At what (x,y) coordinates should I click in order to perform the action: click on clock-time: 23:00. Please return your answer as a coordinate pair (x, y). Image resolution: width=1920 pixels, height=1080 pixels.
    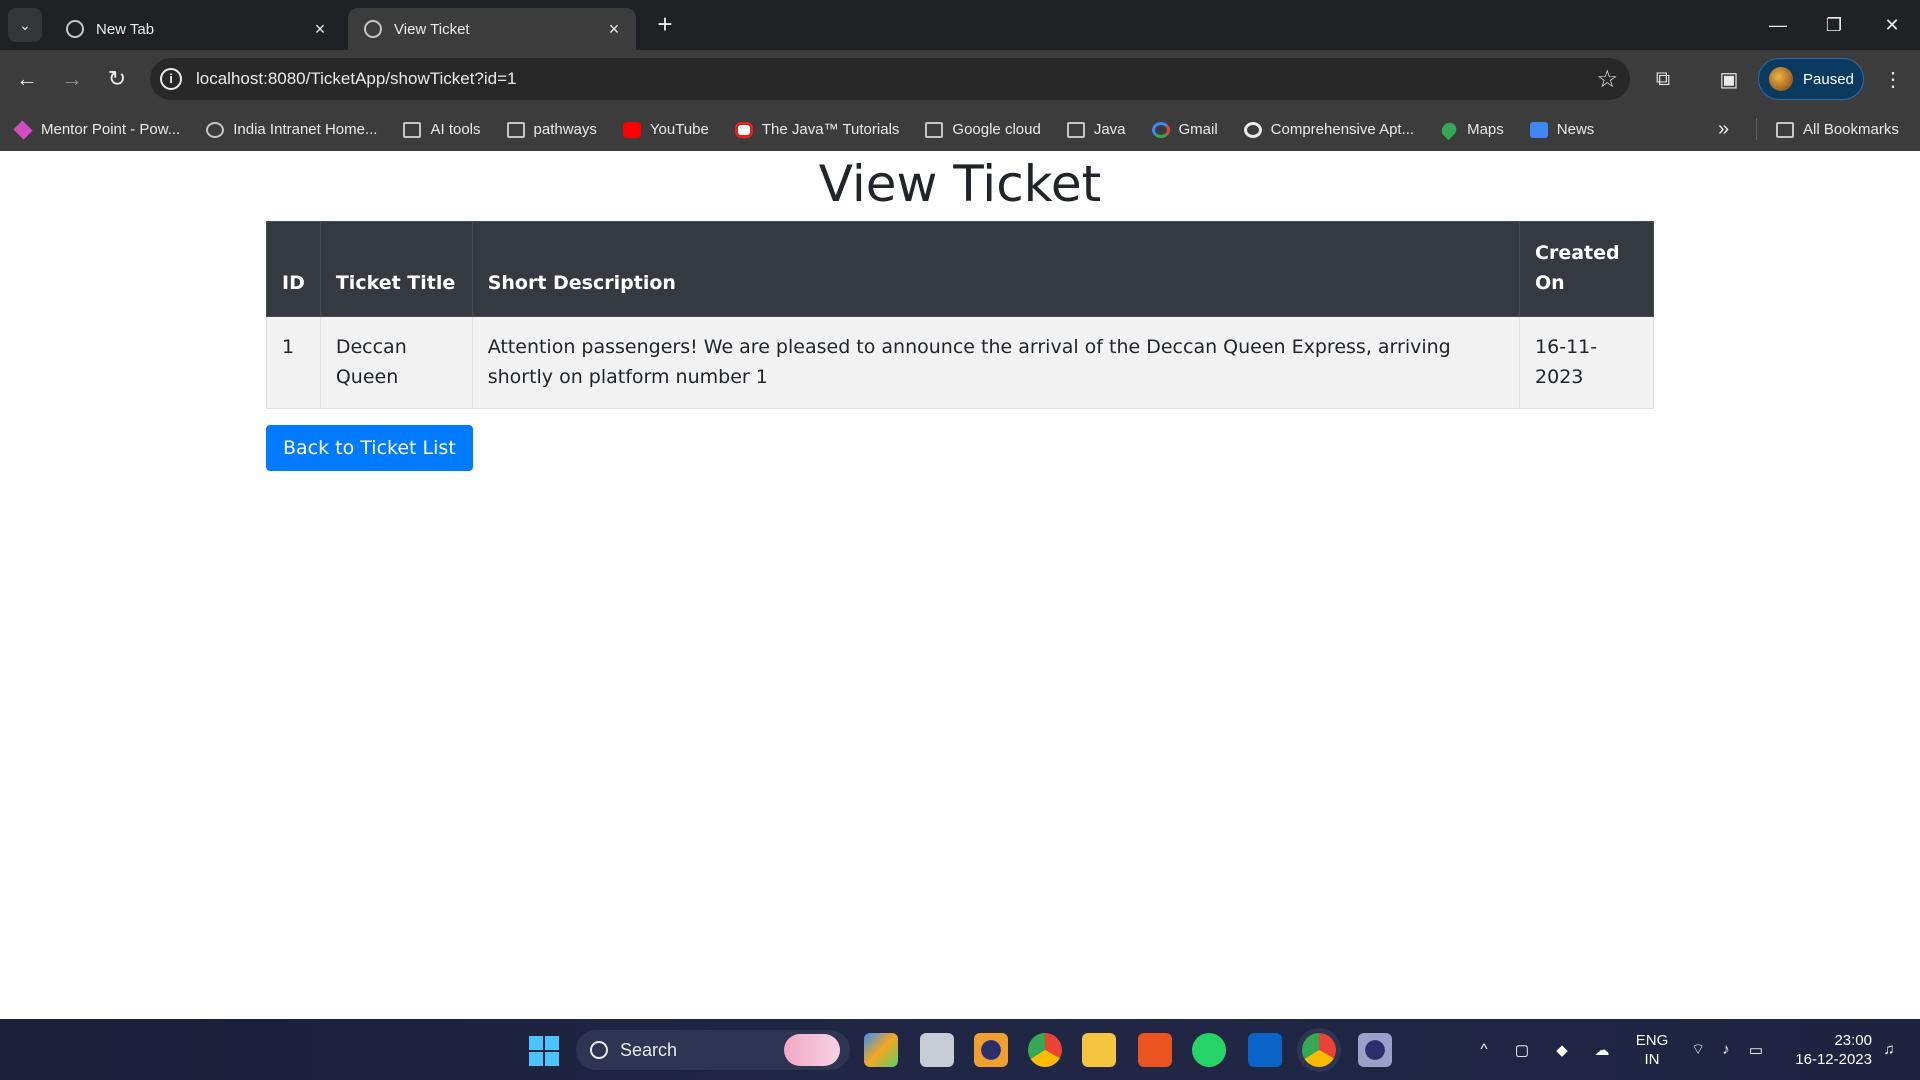
    Looking at the image, I should click on (1853, 1040).